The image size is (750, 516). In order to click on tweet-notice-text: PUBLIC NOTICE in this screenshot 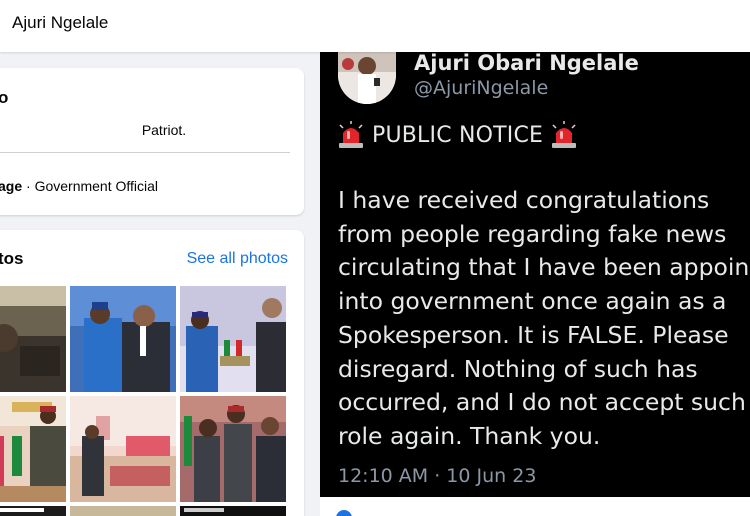, I will do `click(458, 135)`.